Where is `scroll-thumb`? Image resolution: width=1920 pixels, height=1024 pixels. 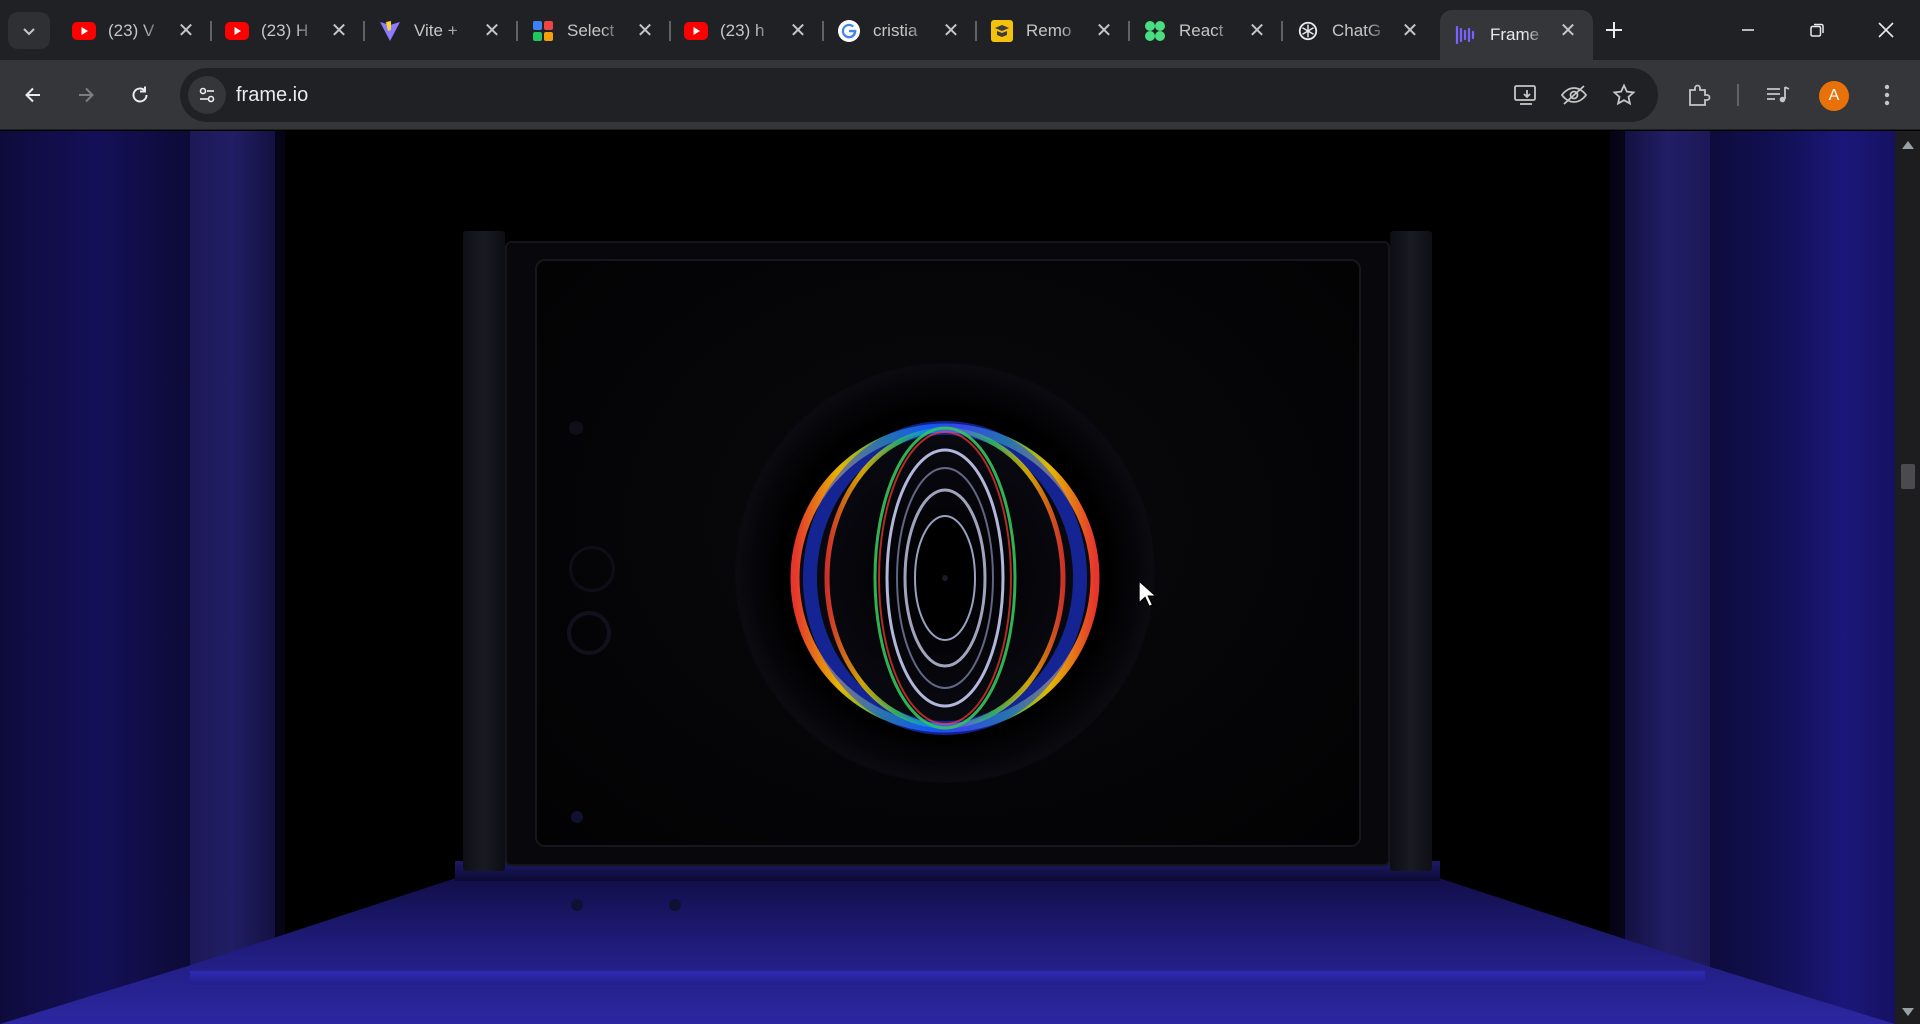
scroll-thumb is located at coordinates (1908, 476).